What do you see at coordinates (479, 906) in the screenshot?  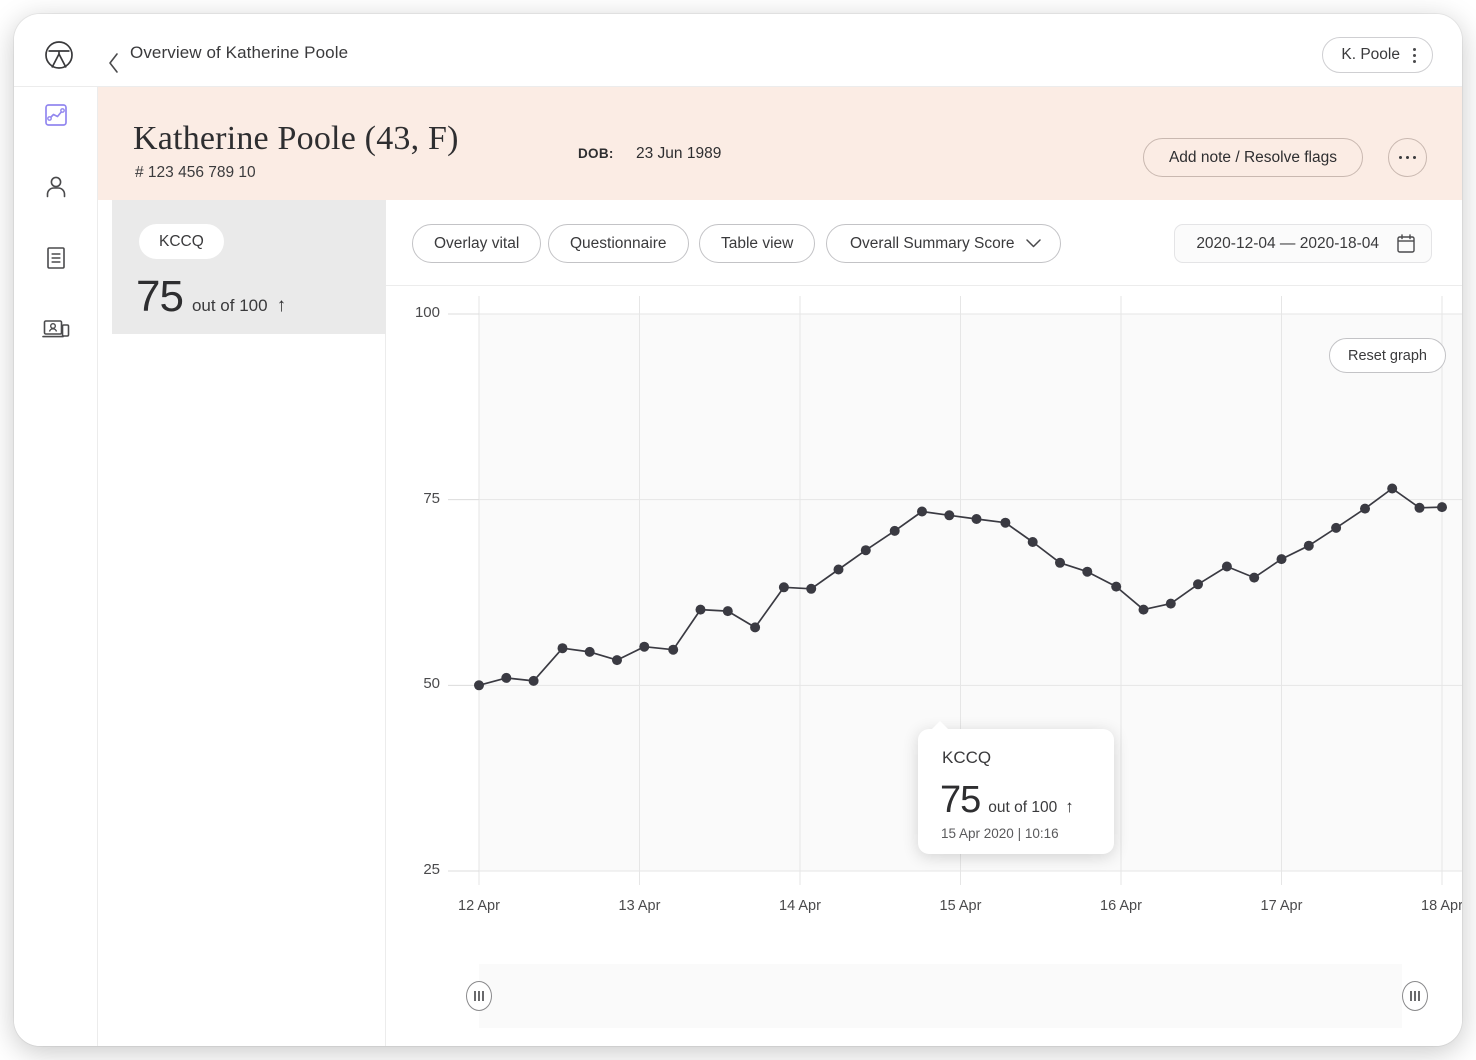 I see `x-axis-label: 12 Apr` at bounding box center [479, 906].